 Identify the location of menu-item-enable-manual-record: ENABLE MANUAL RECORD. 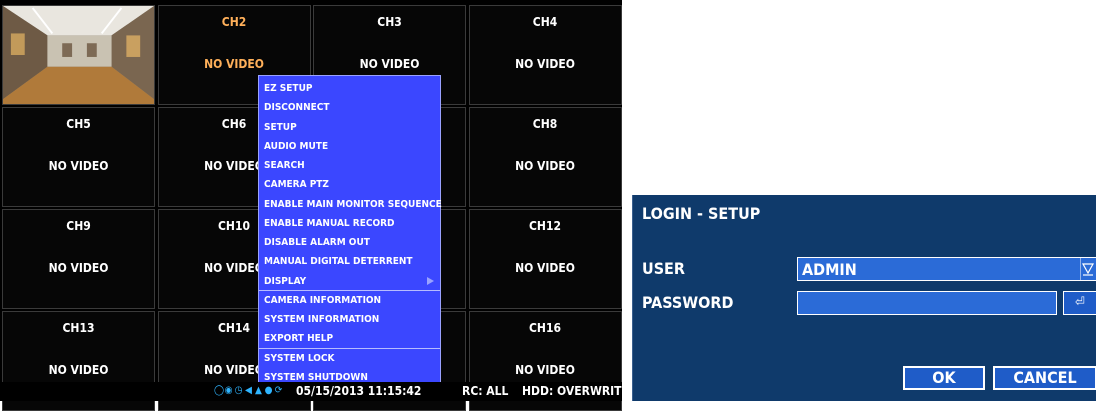
(349, 223).